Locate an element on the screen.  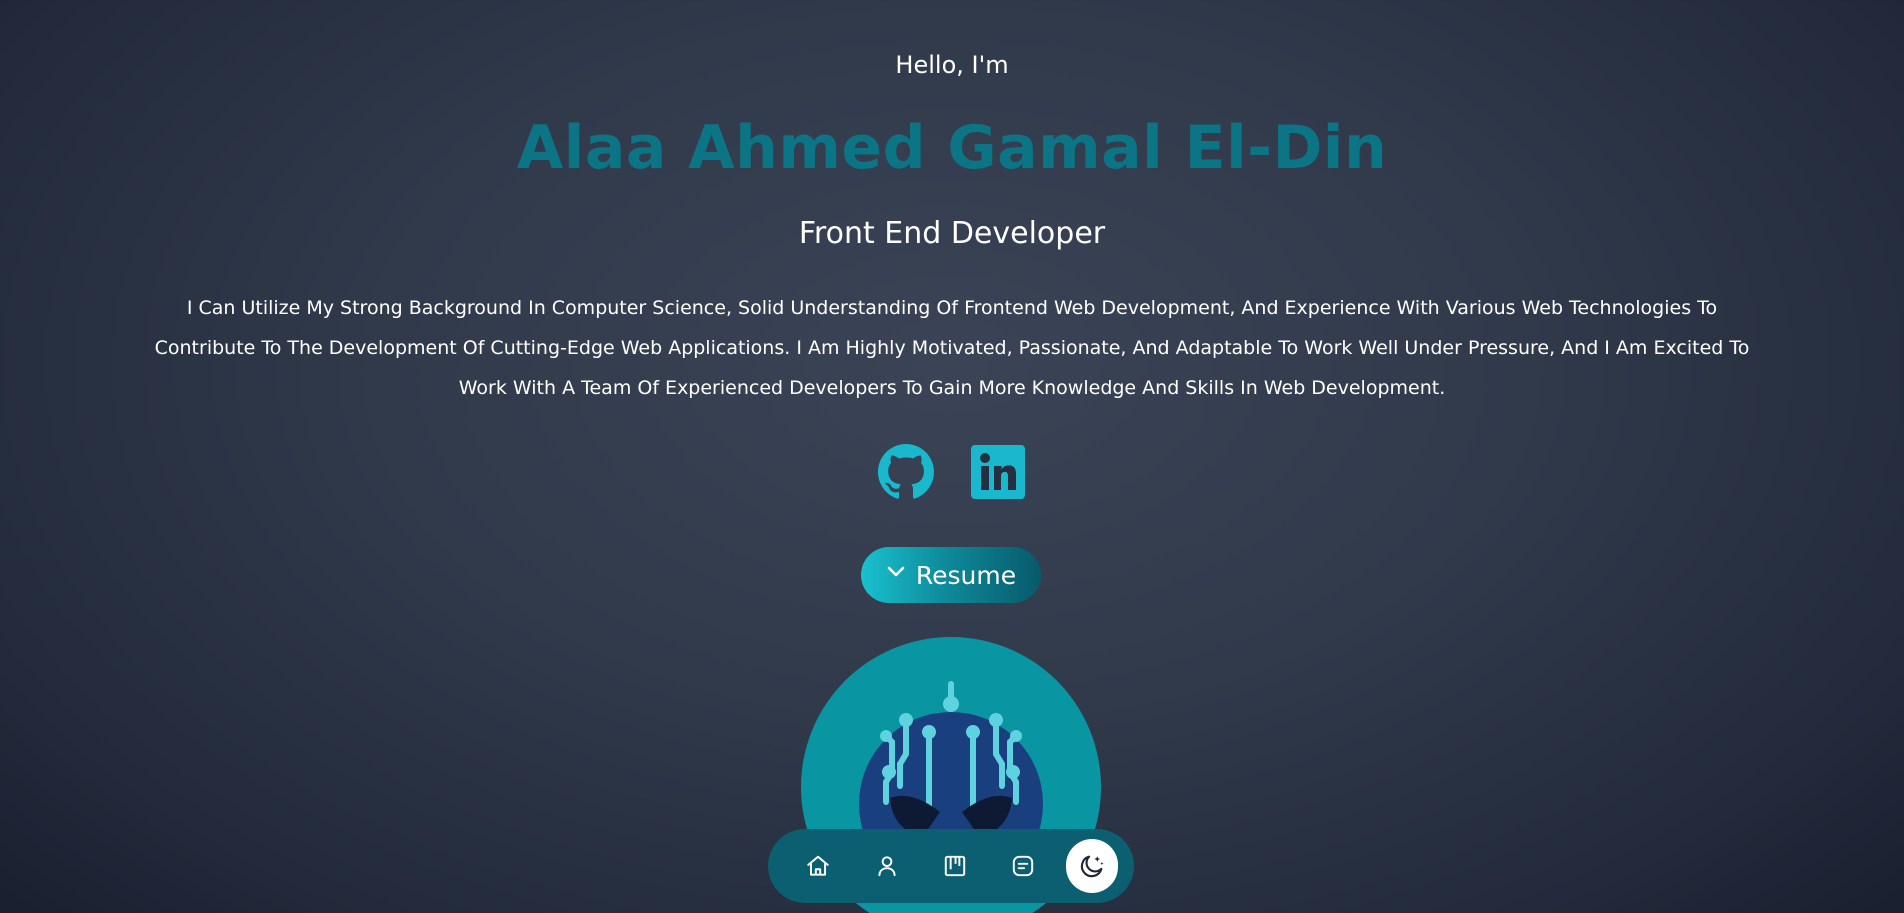
nav-projects-button is located at coordinates (955, 866).